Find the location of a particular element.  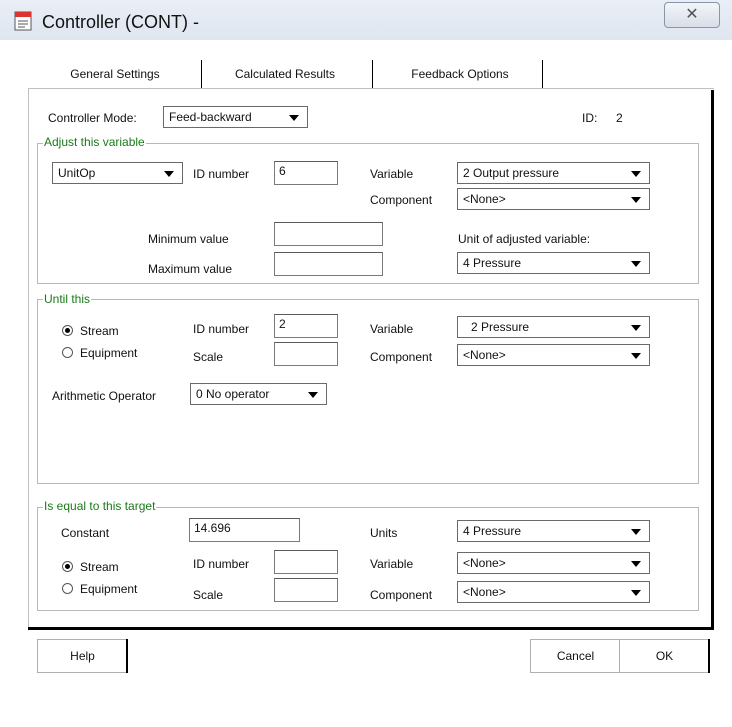

until-component-select: <None> is located at coordinates (553, 355).